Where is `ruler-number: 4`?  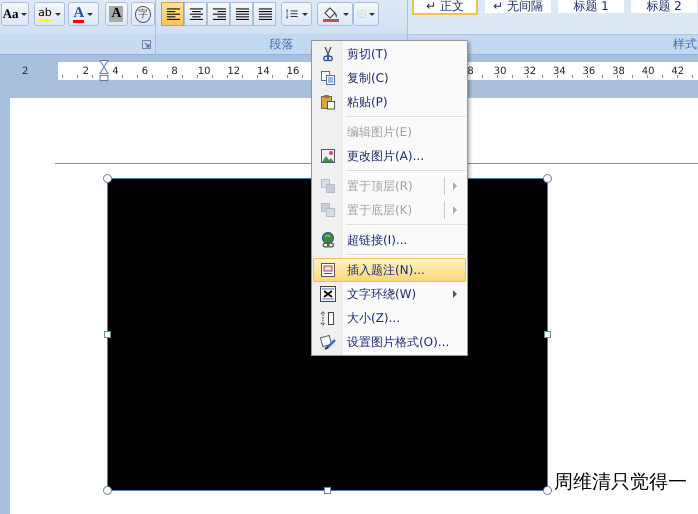
ruler-number: 4 is located at coordinates (115, 71).